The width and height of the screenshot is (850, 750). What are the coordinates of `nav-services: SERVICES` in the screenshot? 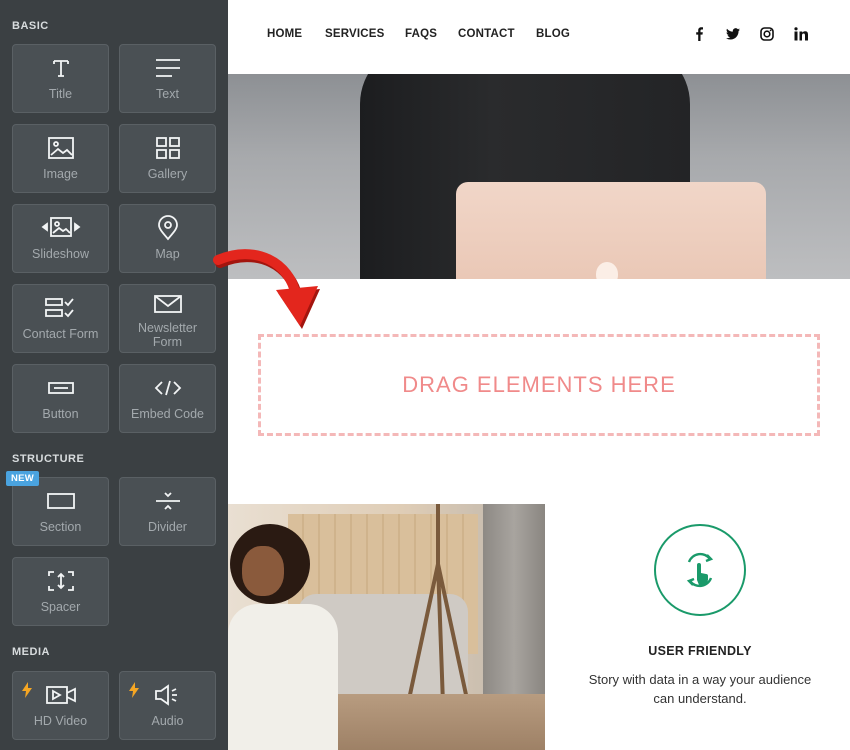 It's located at (355, 34).